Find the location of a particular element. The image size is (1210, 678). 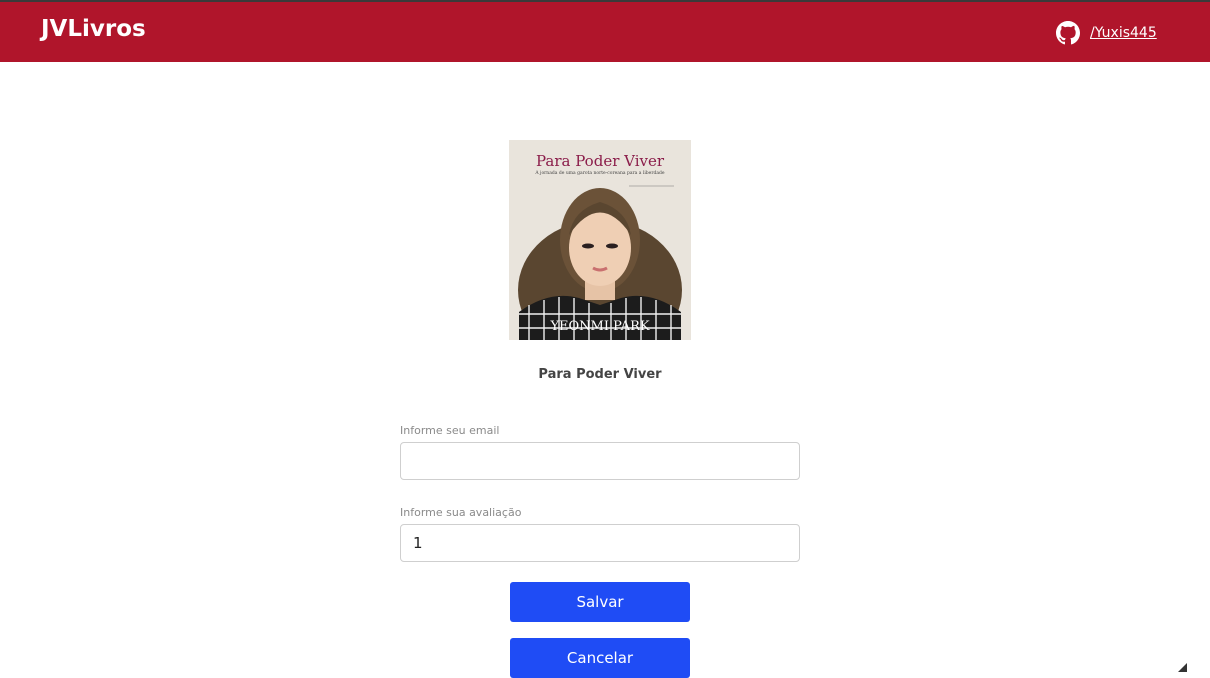

rating-field is located at coordinates (600, 543).